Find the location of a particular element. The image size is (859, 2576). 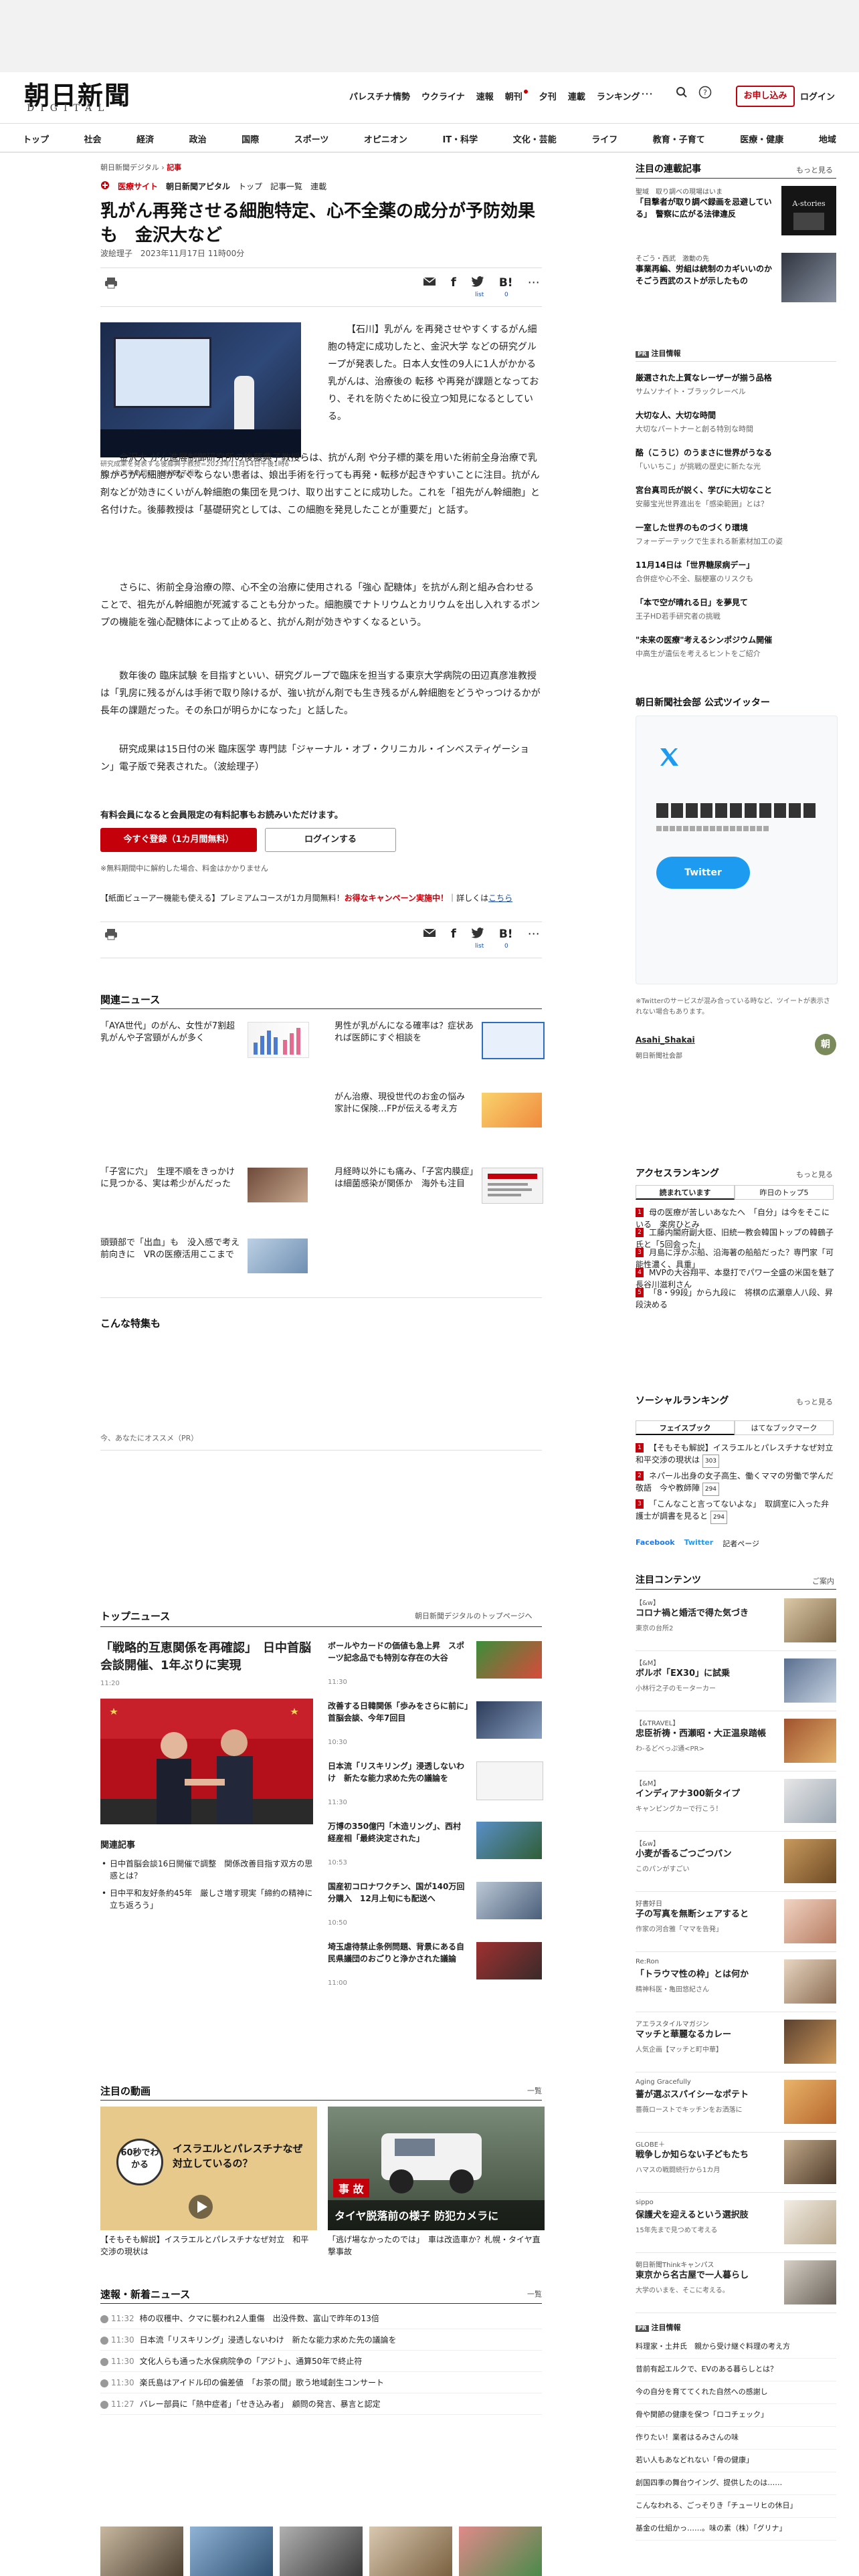

access-ranking-more: もっと見る is located at coordinates (814, 1174).